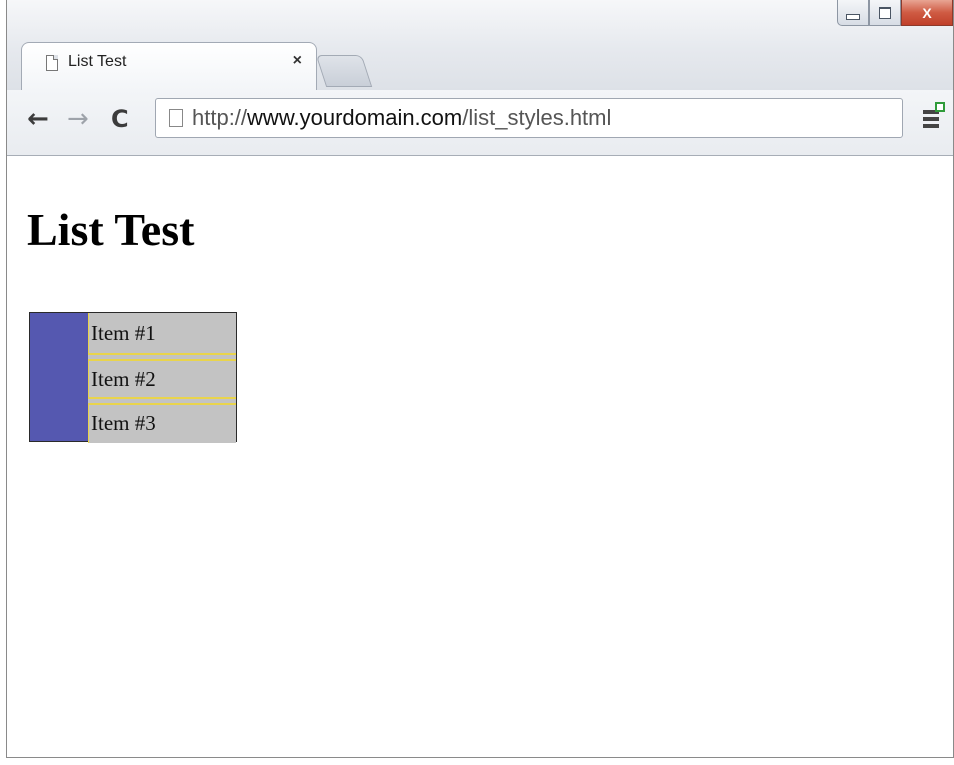 This screenshot has height=765, width=954. I want to click on list-item: Item #2, so click(162, 379).